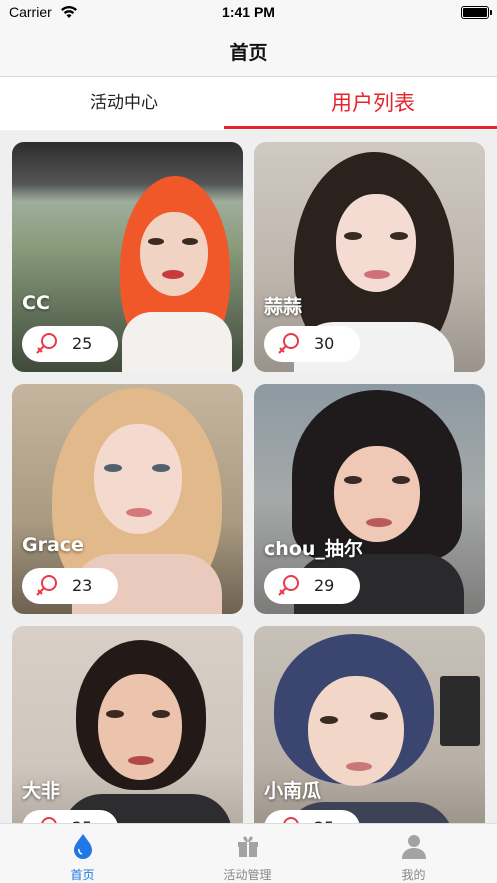  I want to click on tab-label: 活动管理, so click(247, 875).